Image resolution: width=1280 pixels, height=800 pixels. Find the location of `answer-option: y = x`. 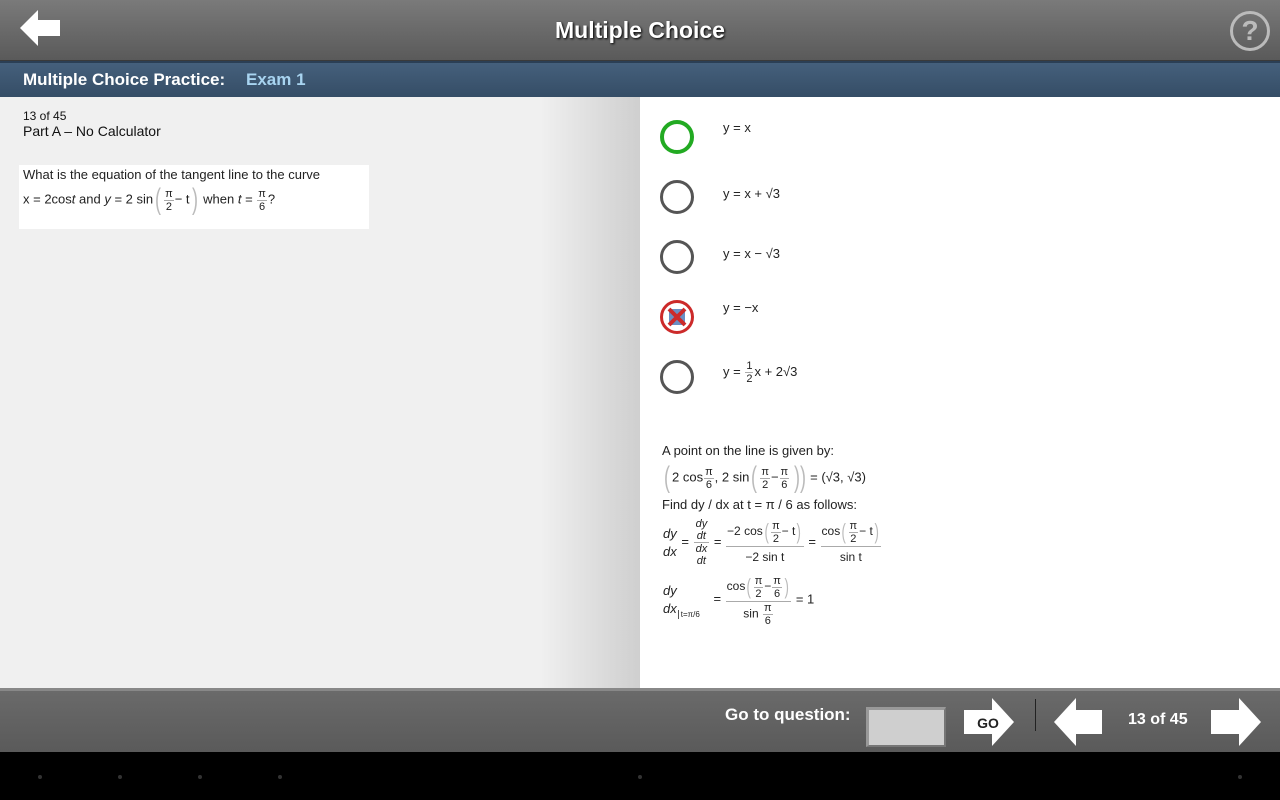

answer-option: y = x is located at coordinates (940, 140).